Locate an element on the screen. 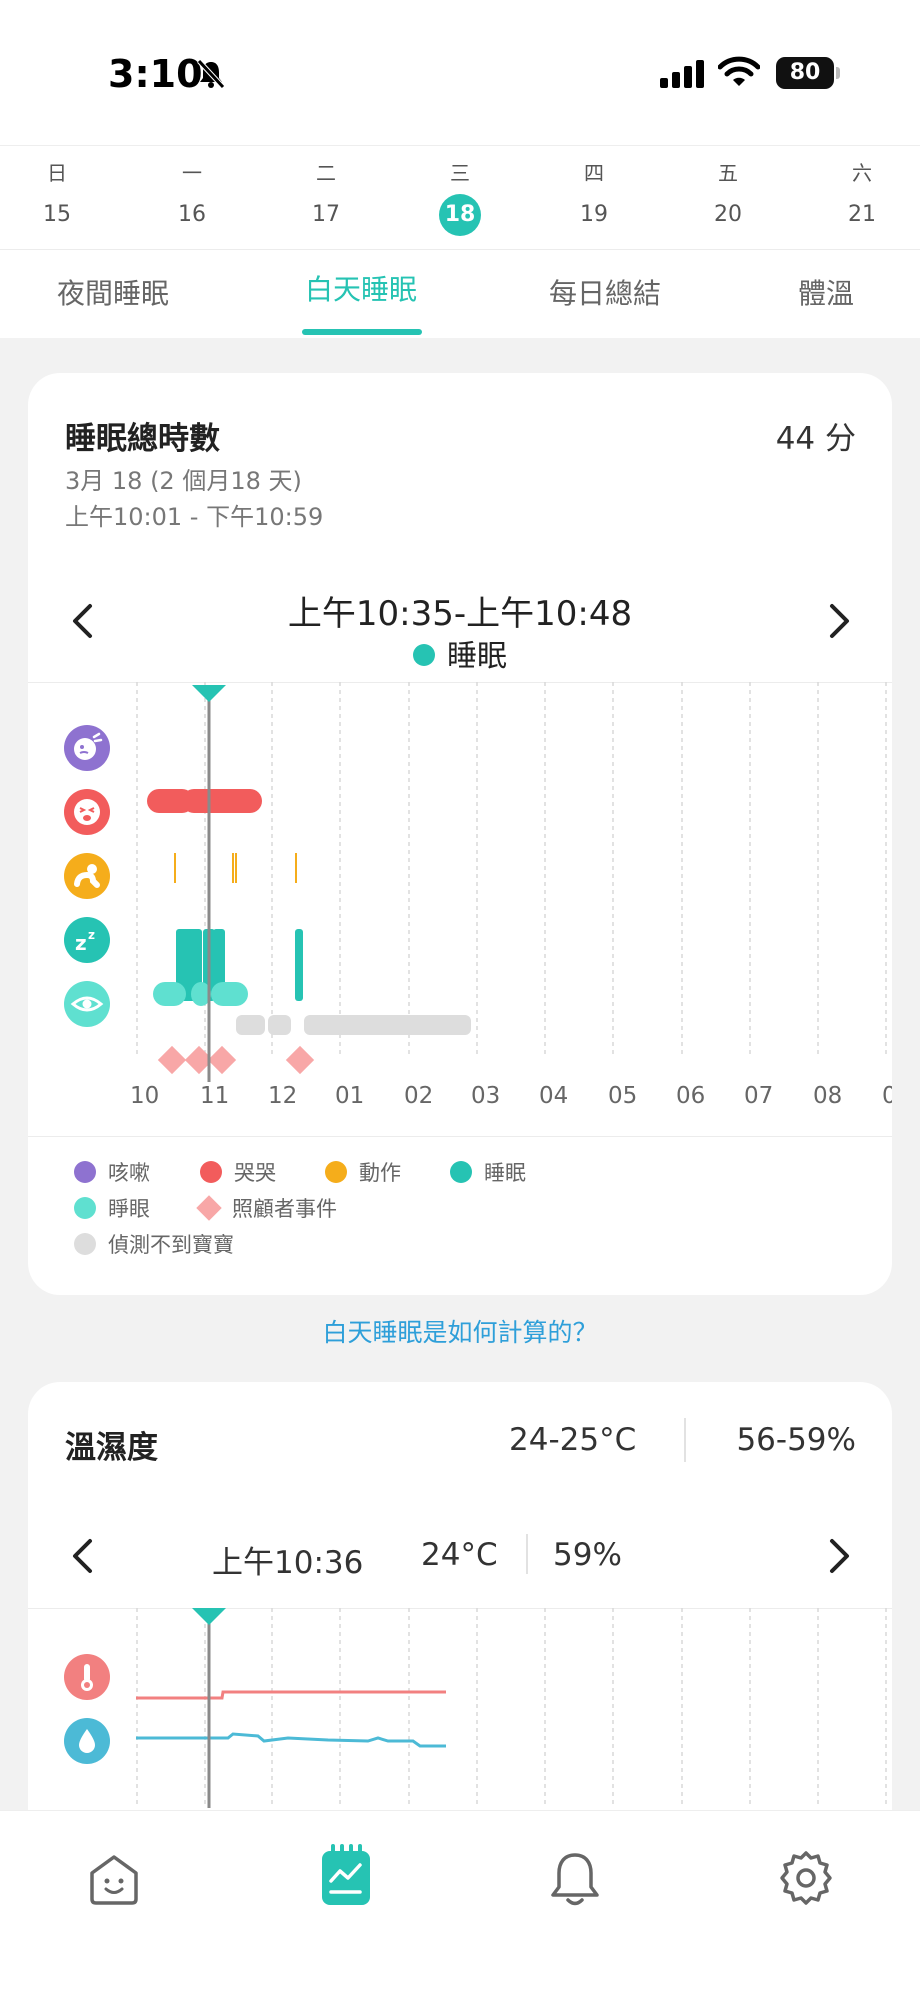 The height and width of the screenshot is (1999, 920). report-icon is located at coordinates (346, 1874).